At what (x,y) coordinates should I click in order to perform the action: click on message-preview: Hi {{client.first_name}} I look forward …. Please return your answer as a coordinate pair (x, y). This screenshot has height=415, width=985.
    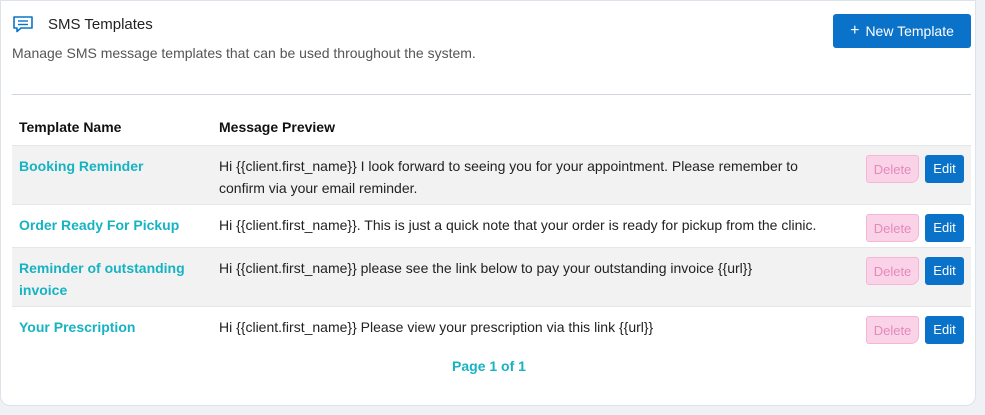
    Looking at the image, I should click on (529, 175).